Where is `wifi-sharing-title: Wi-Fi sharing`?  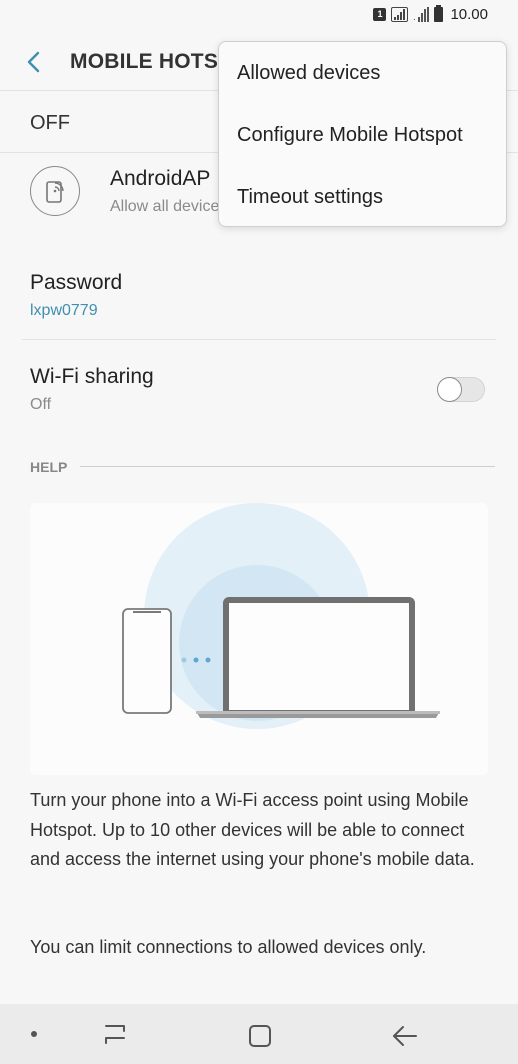 wifi-sharing-title: Wi-Fi sharing is located at coordinates (92, 377).